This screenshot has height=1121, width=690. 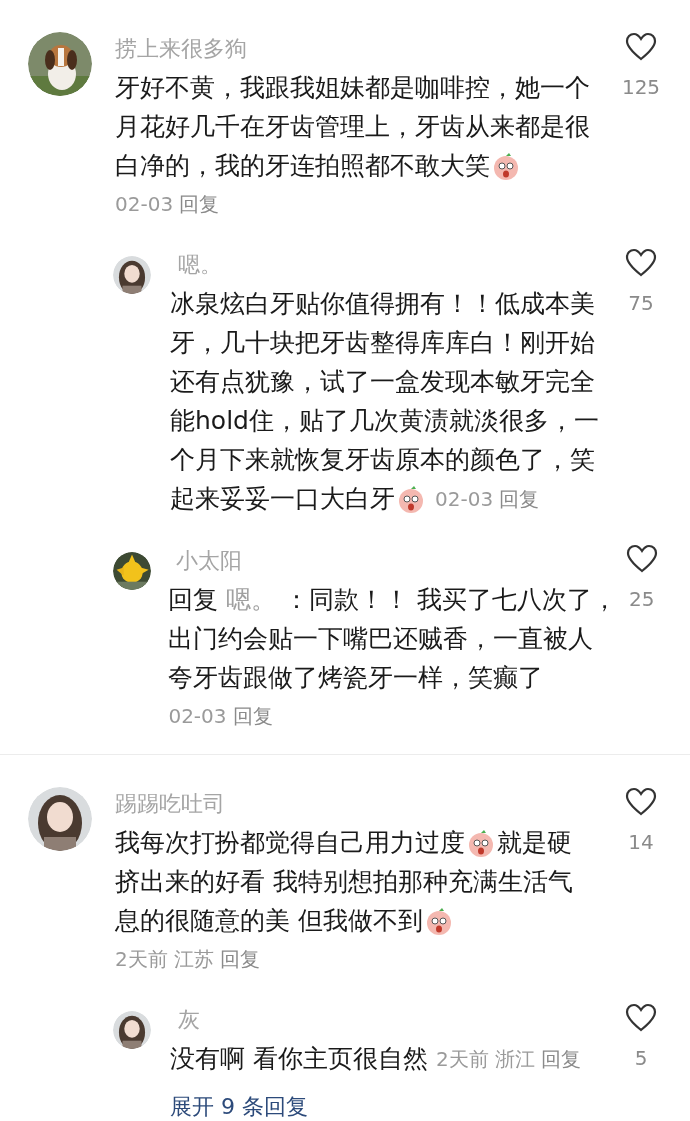 I want to click on comment-text: 息的很随意的美 但我做不到, so click(x=269, y=920).